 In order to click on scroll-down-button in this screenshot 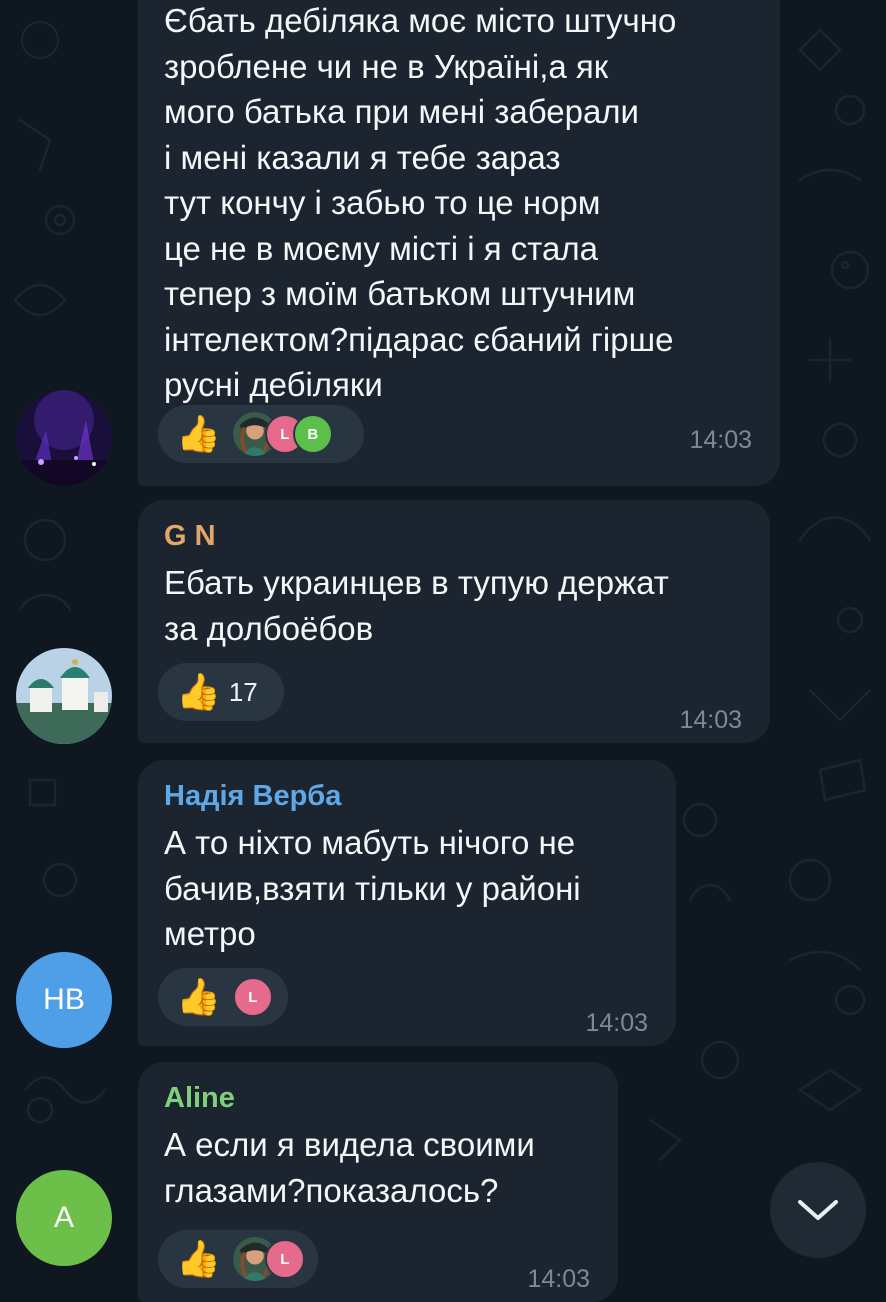, I will do `click(818, 1210)`.